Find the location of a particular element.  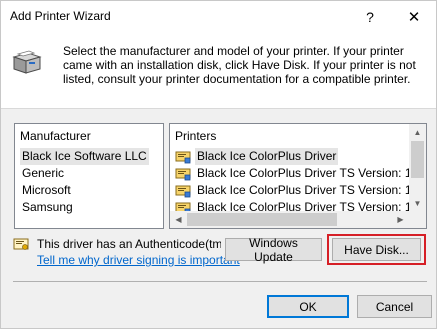

manufacturer-item: Samsung is located at coordinates (47, 207).